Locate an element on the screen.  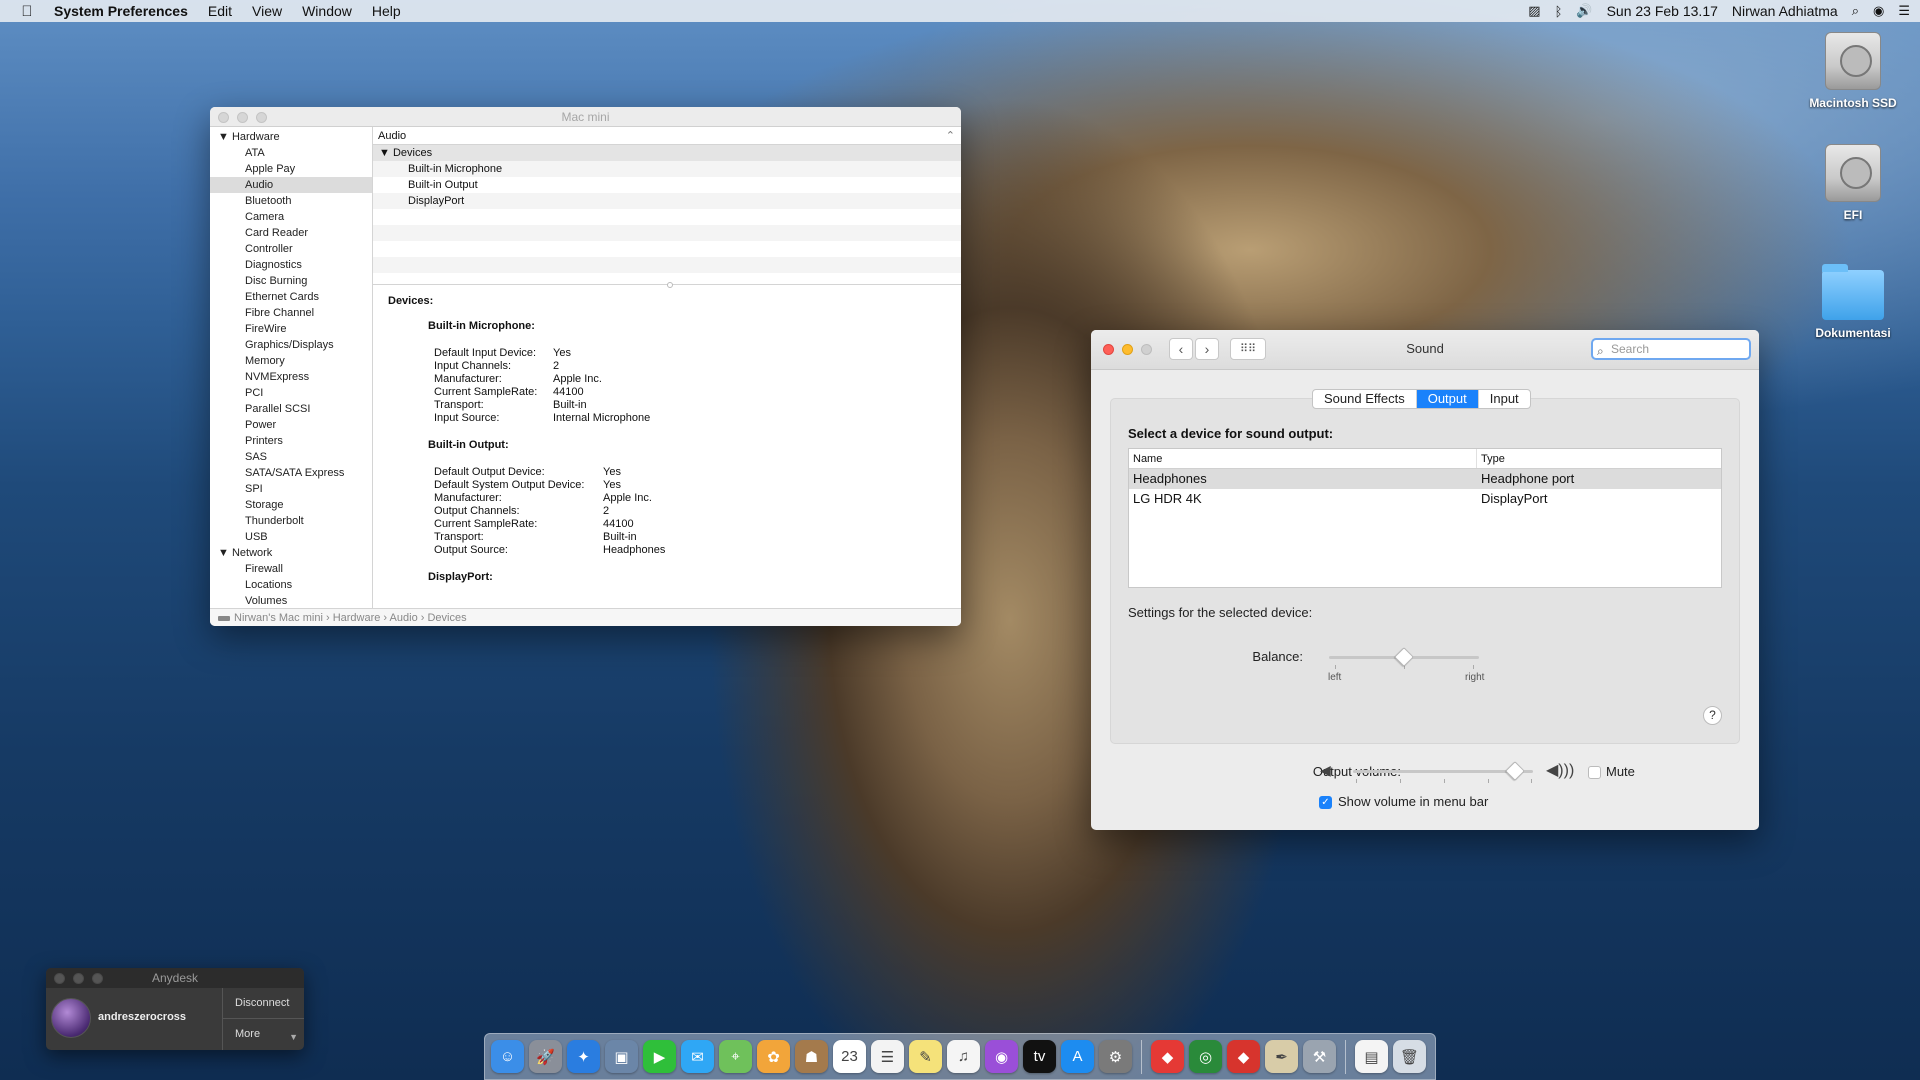
menu-edit: Edit is located at coordinates (220, 11).